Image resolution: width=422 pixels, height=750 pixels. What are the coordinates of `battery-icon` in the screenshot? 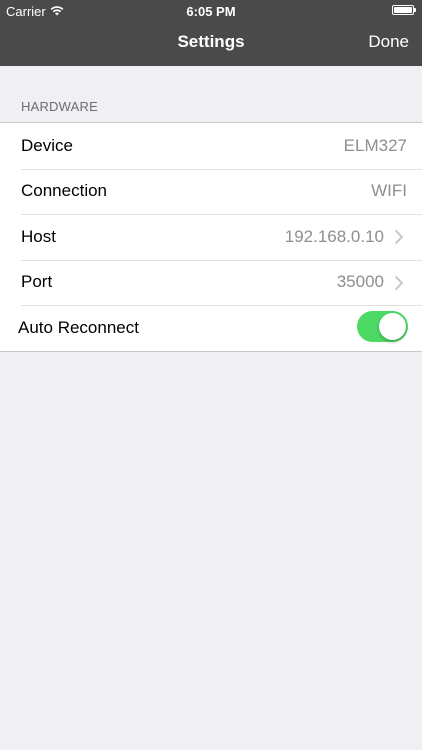 It's located at (404, 10).